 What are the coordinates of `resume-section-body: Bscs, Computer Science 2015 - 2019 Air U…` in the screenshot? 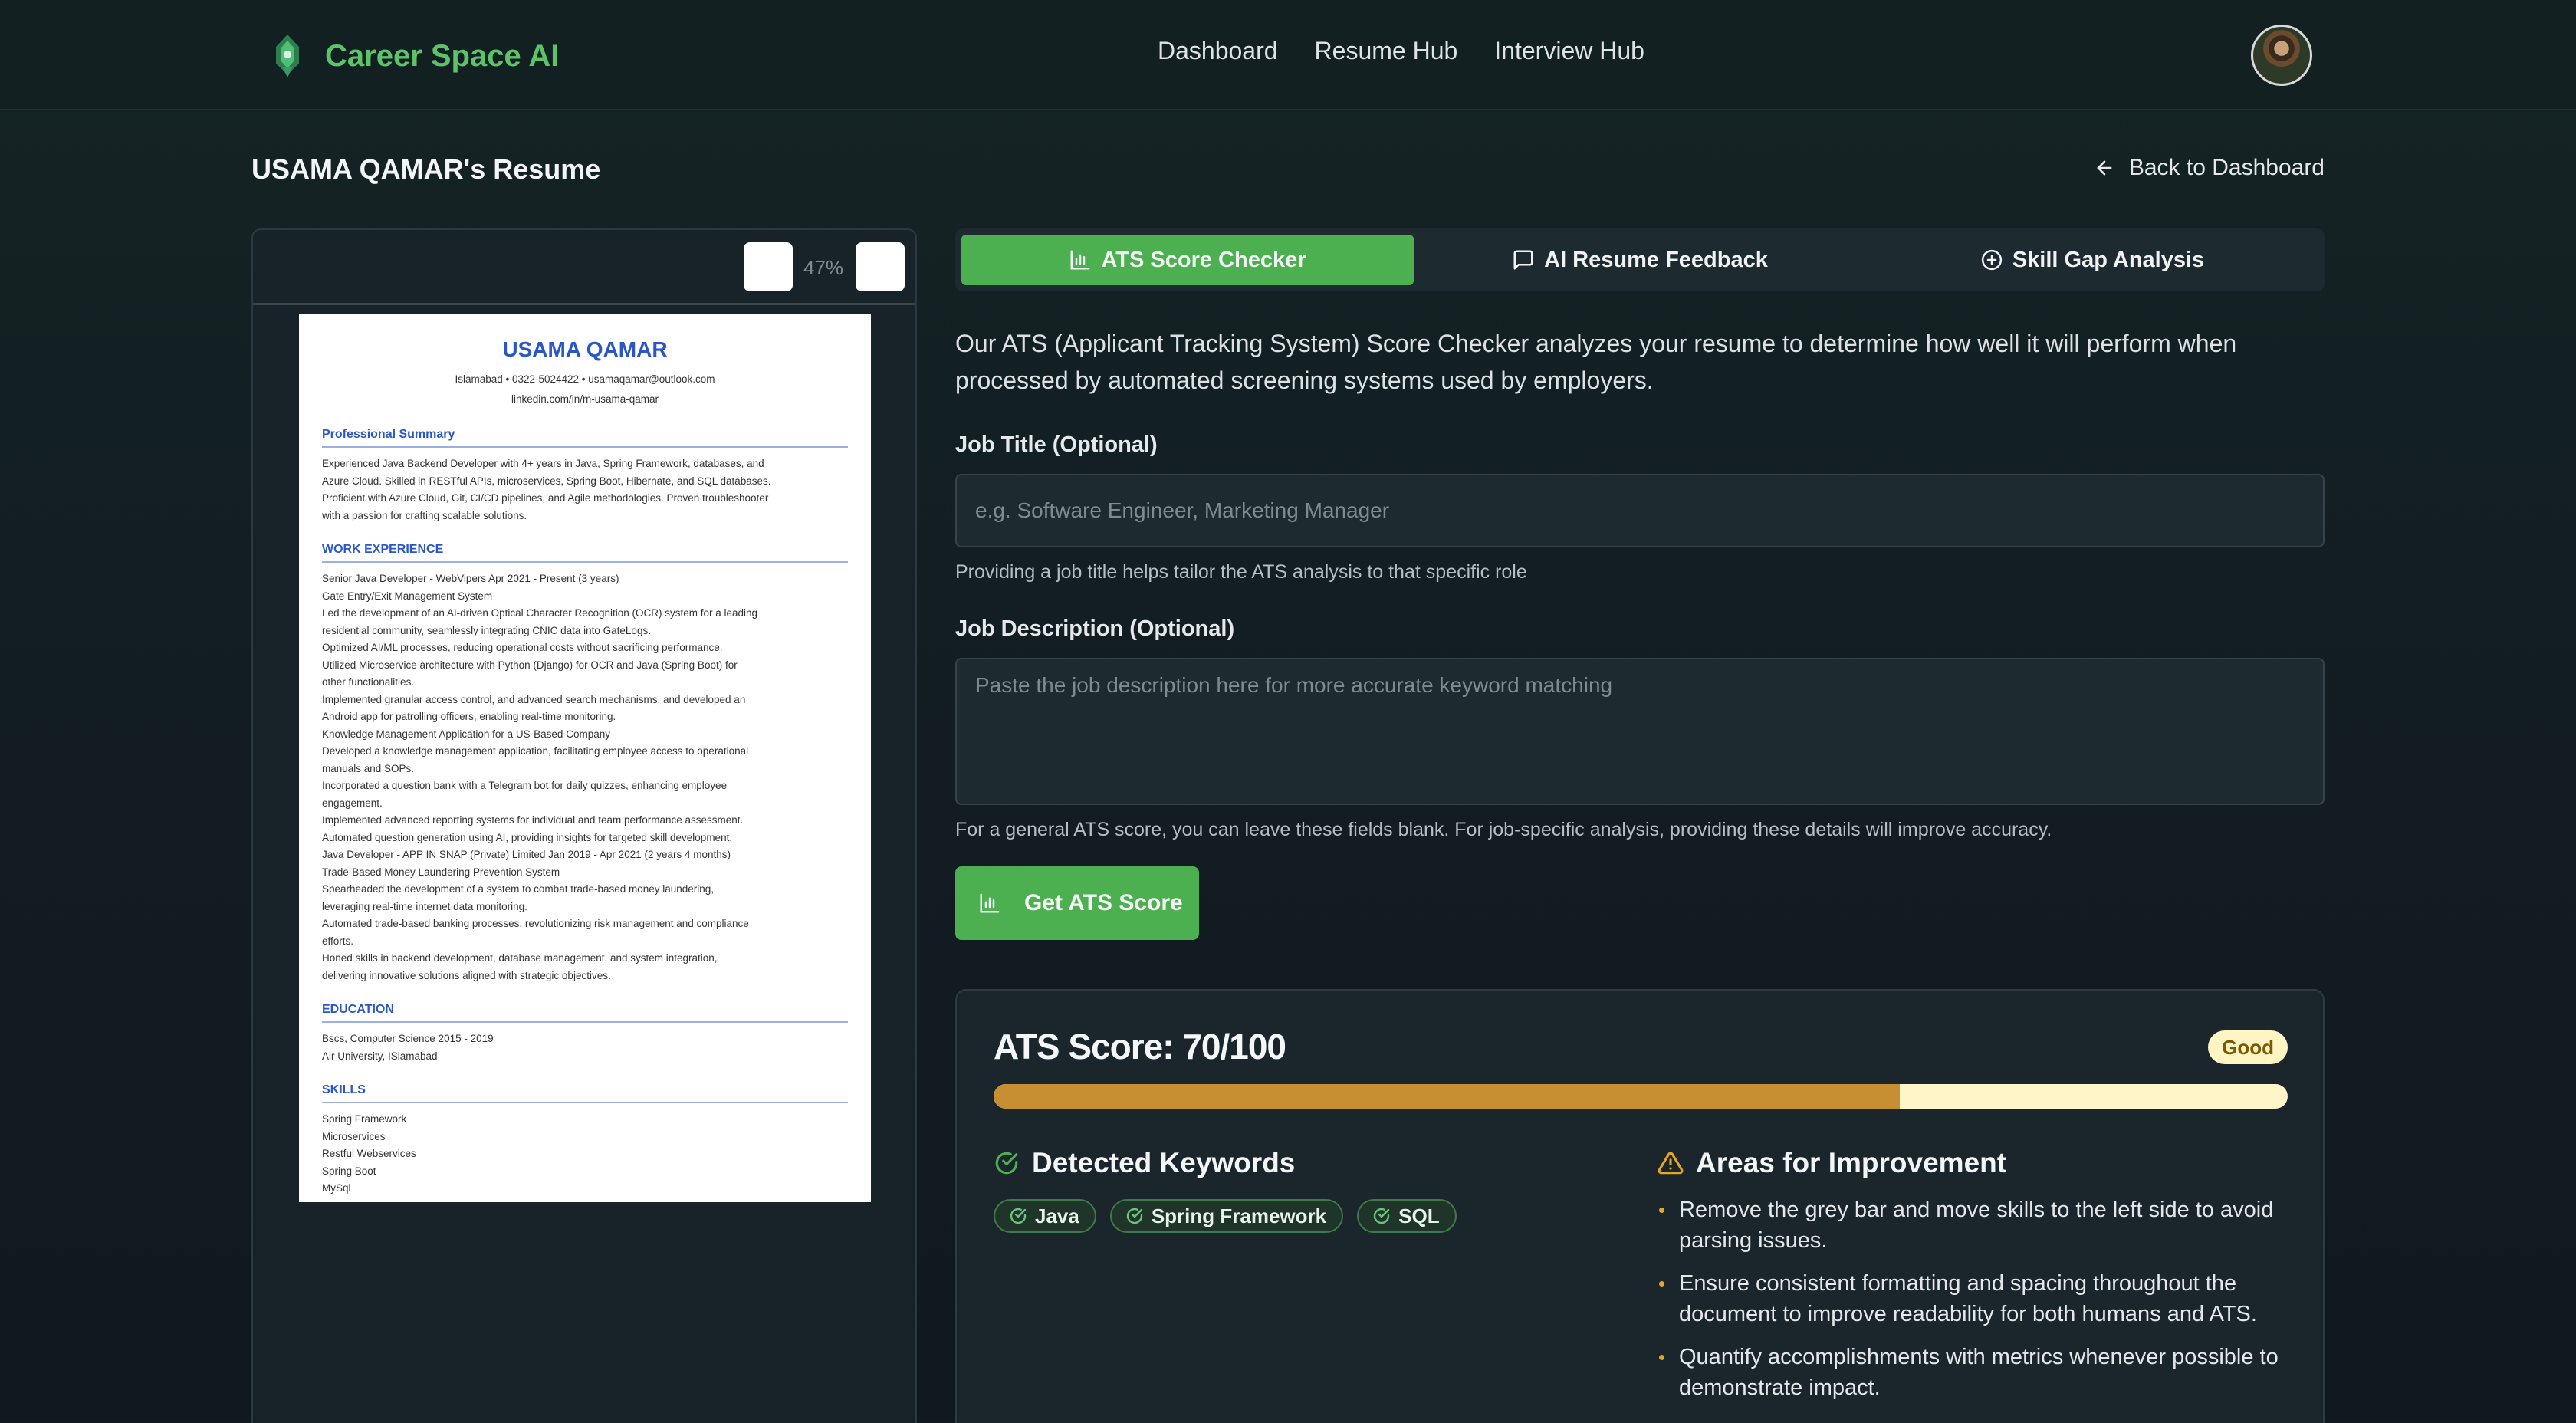 It's located at (585, 1047).